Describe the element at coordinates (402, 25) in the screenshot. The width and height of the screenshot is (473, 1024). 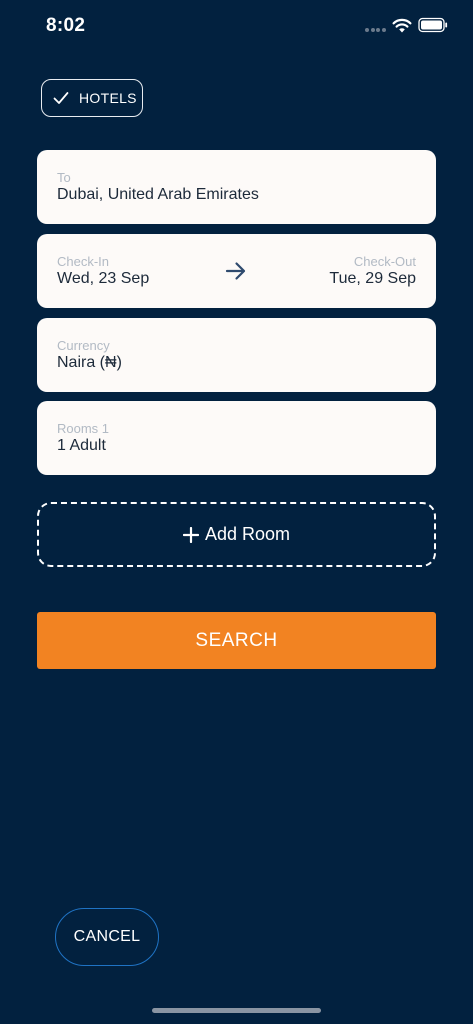
I see `wifi-icon` at that location.